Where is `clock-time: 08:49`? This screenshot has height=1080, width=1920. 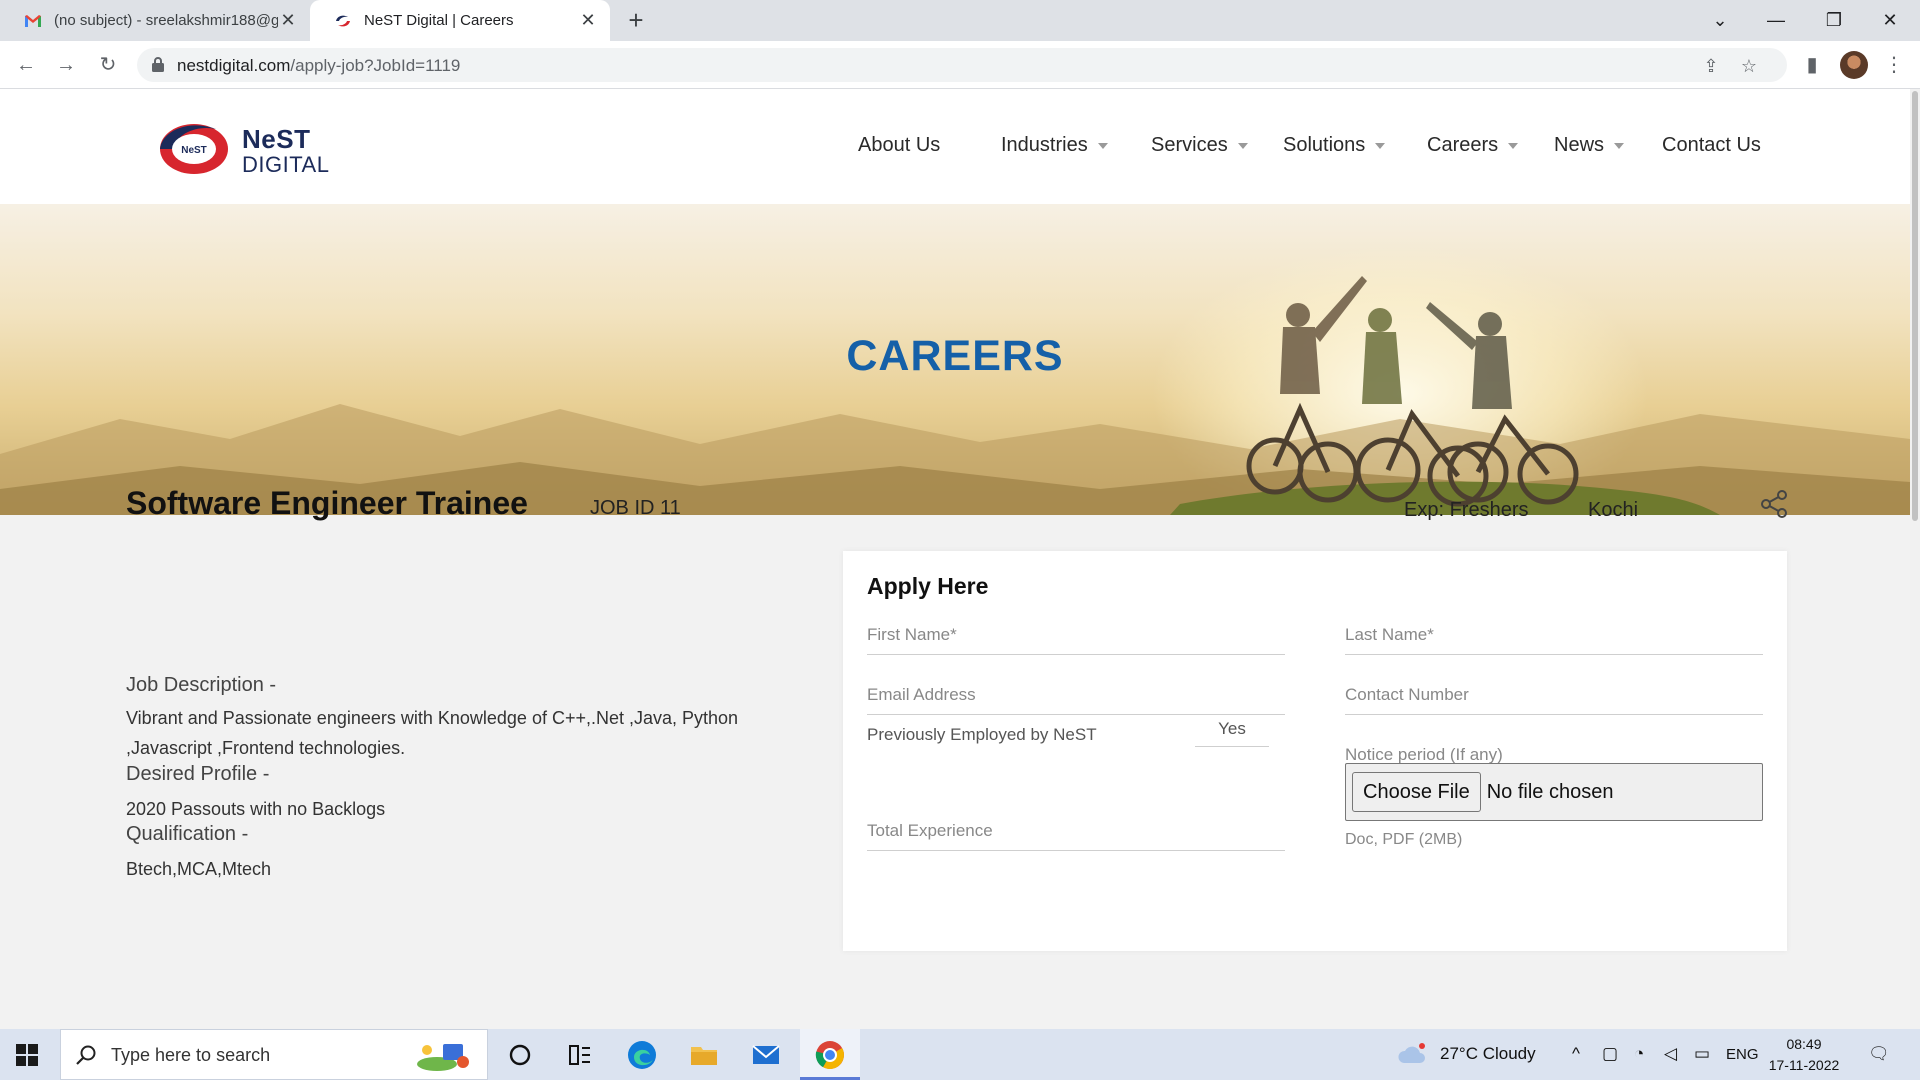 clock-time: 08:49 is located at coordinates (1804, 1044).